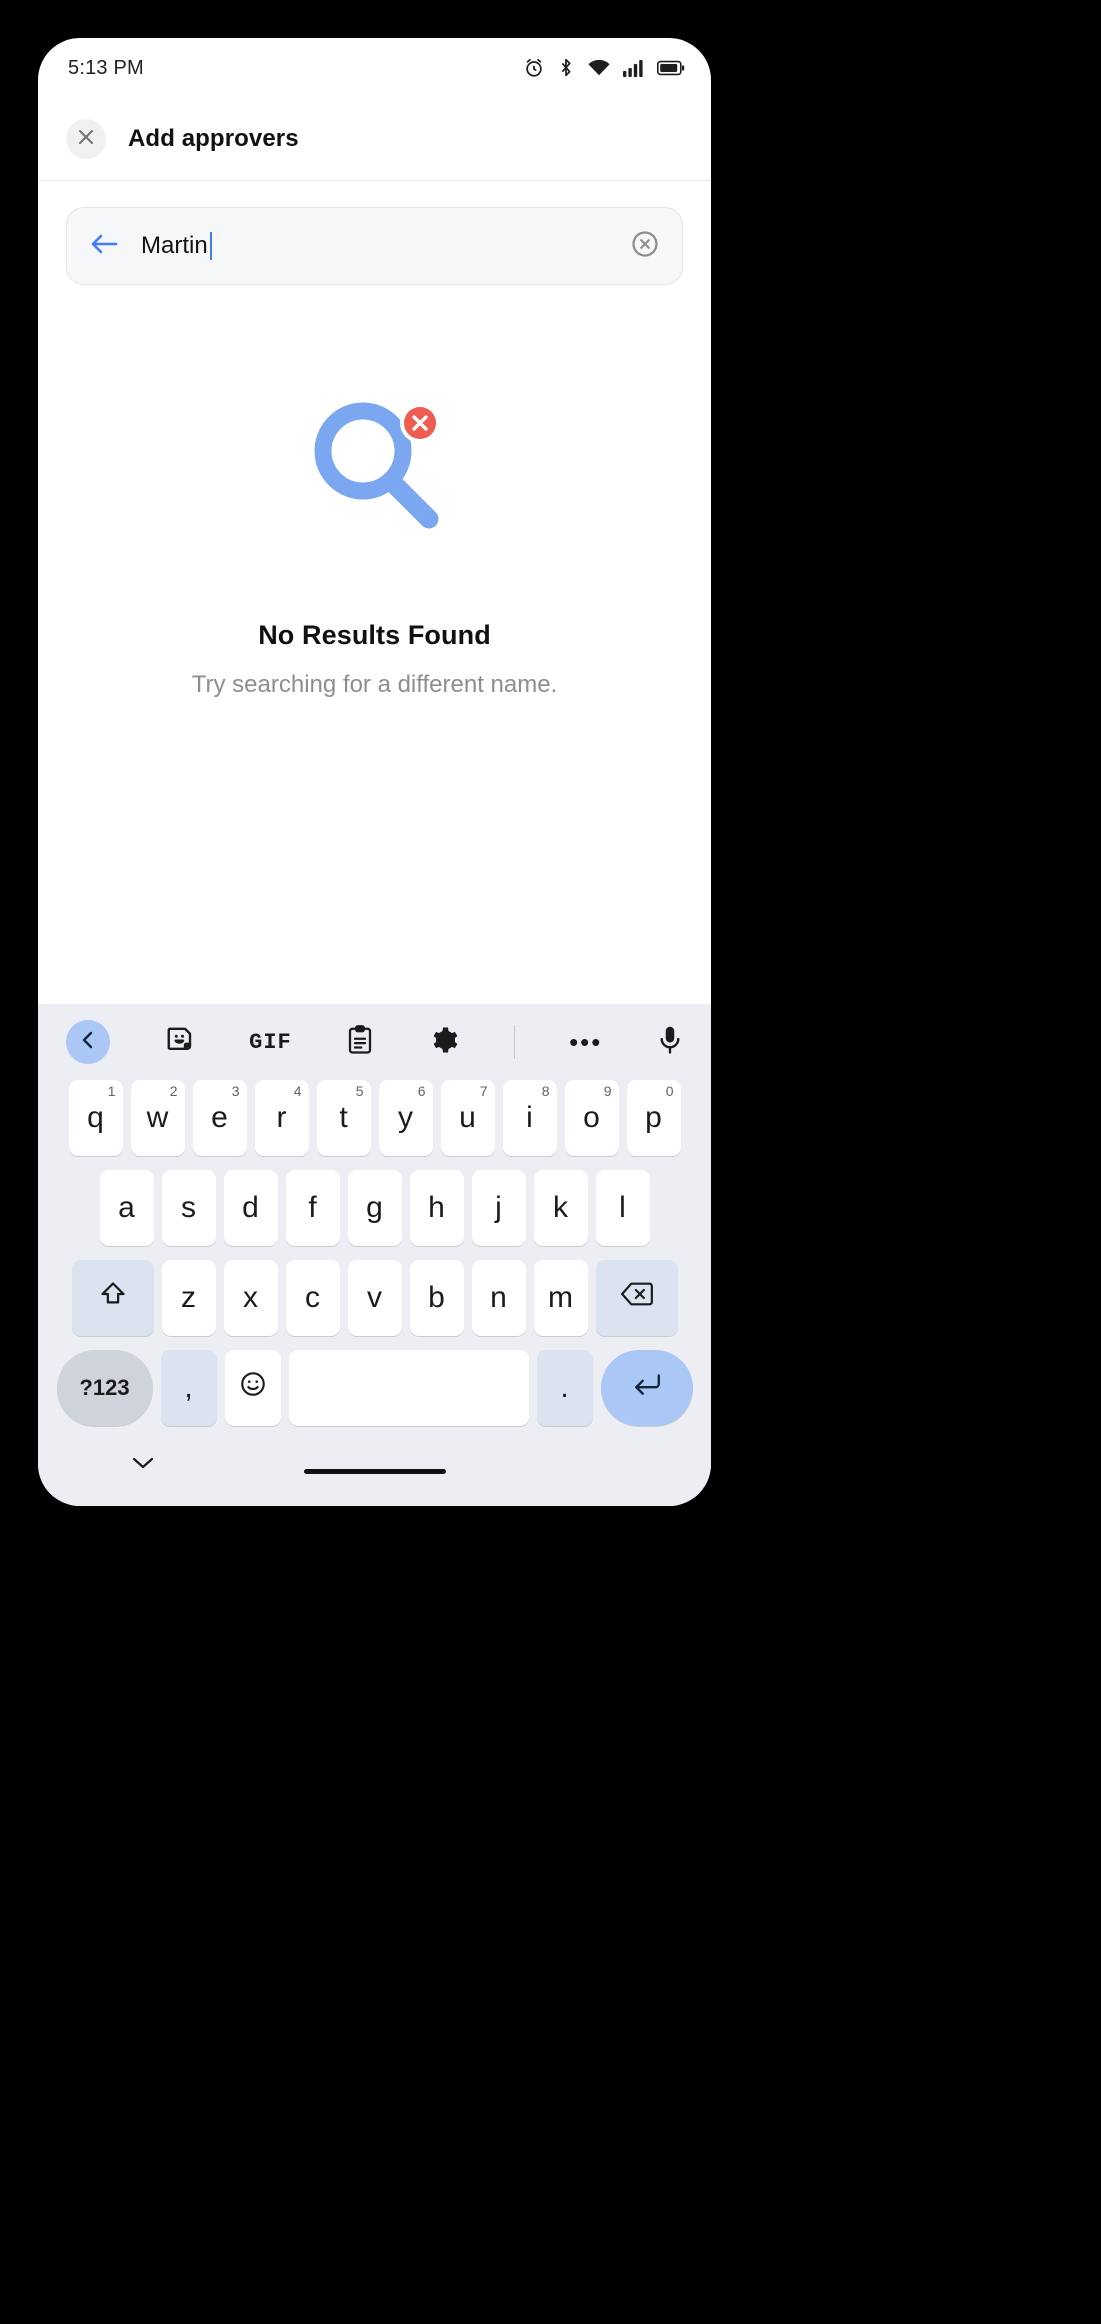  I want to click on key-s-label: s, so click(188, 1207).